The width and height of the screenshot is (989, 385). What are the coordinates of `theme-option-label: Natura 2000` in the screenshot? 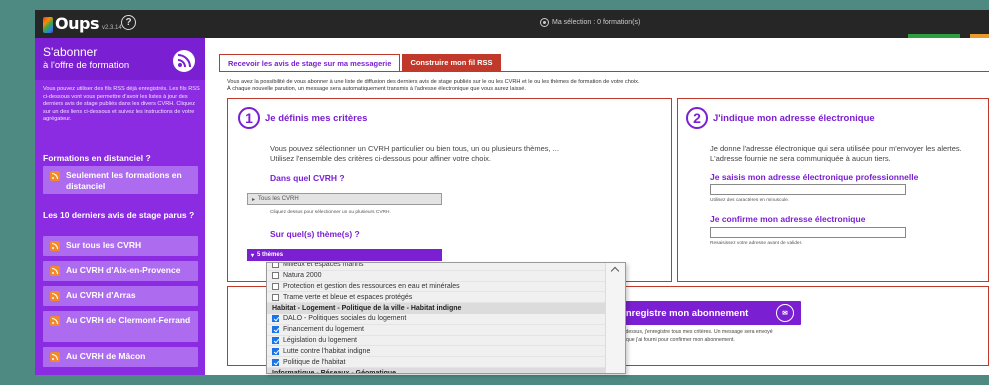 It's located at (302, 276).